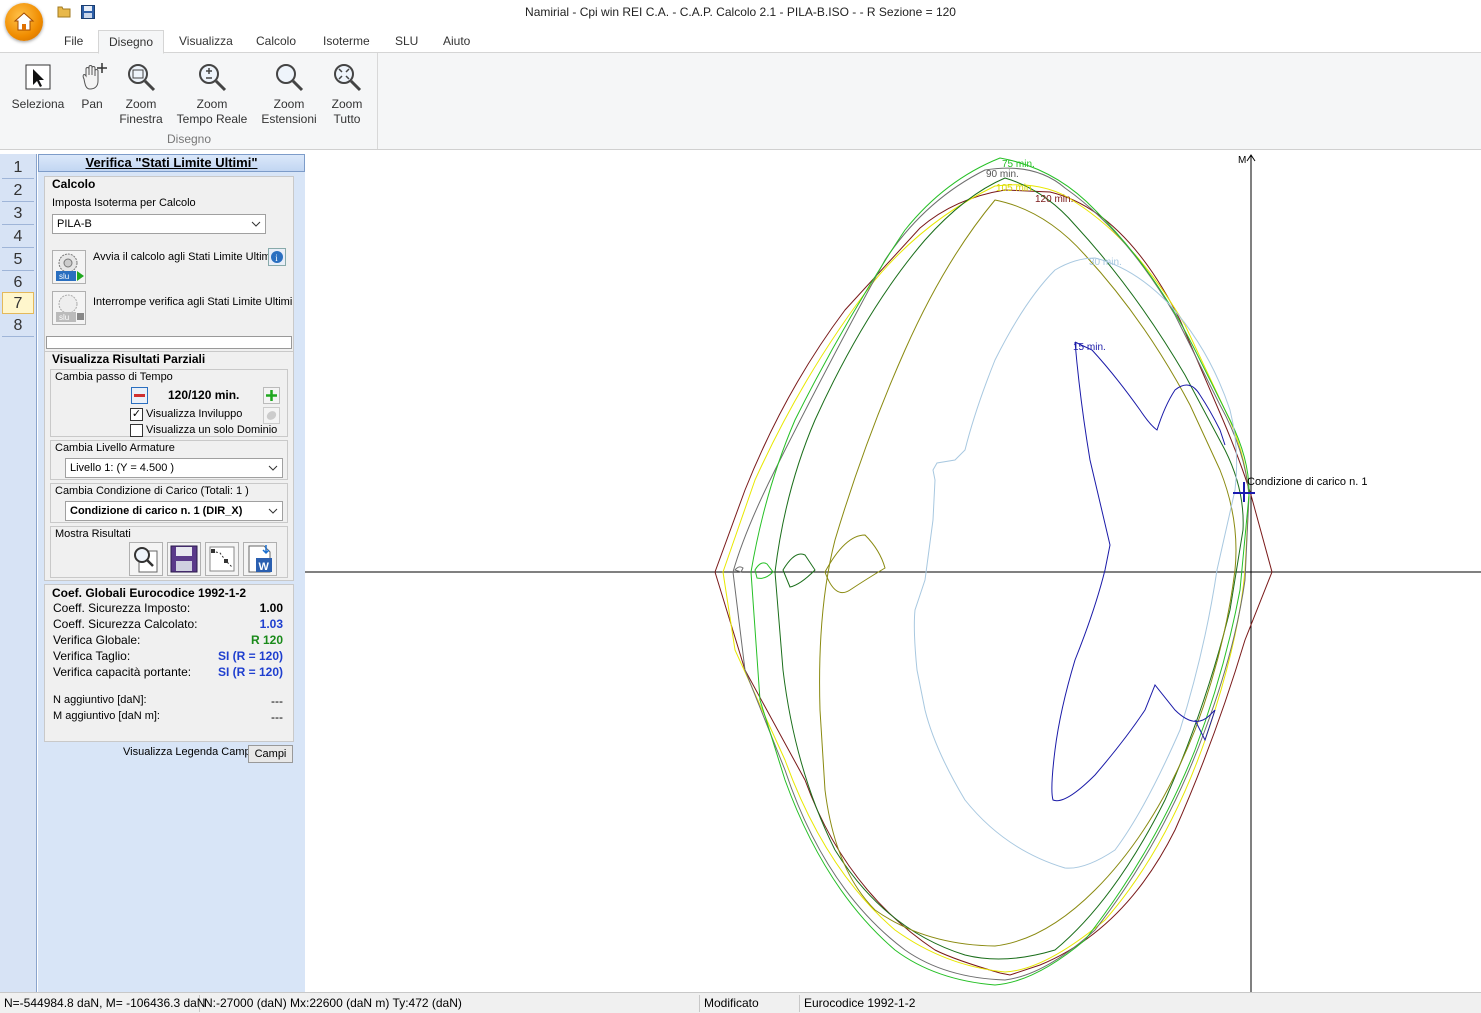  I want to click on zoom-tempo-reale-l2: Tempo Reale, so click(212, 119).